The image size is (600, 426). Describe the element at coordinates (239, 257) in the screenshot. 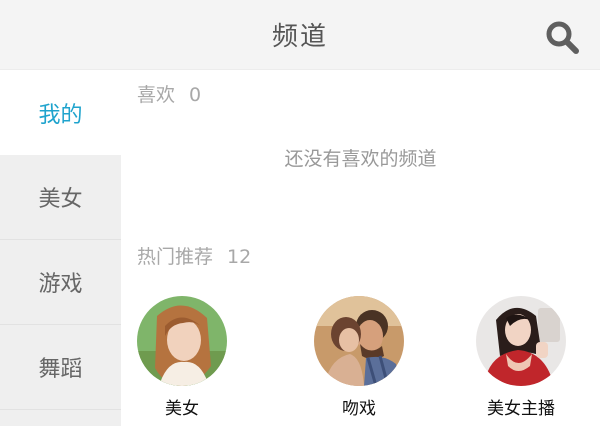

I see `hot-count: 12` at that location.